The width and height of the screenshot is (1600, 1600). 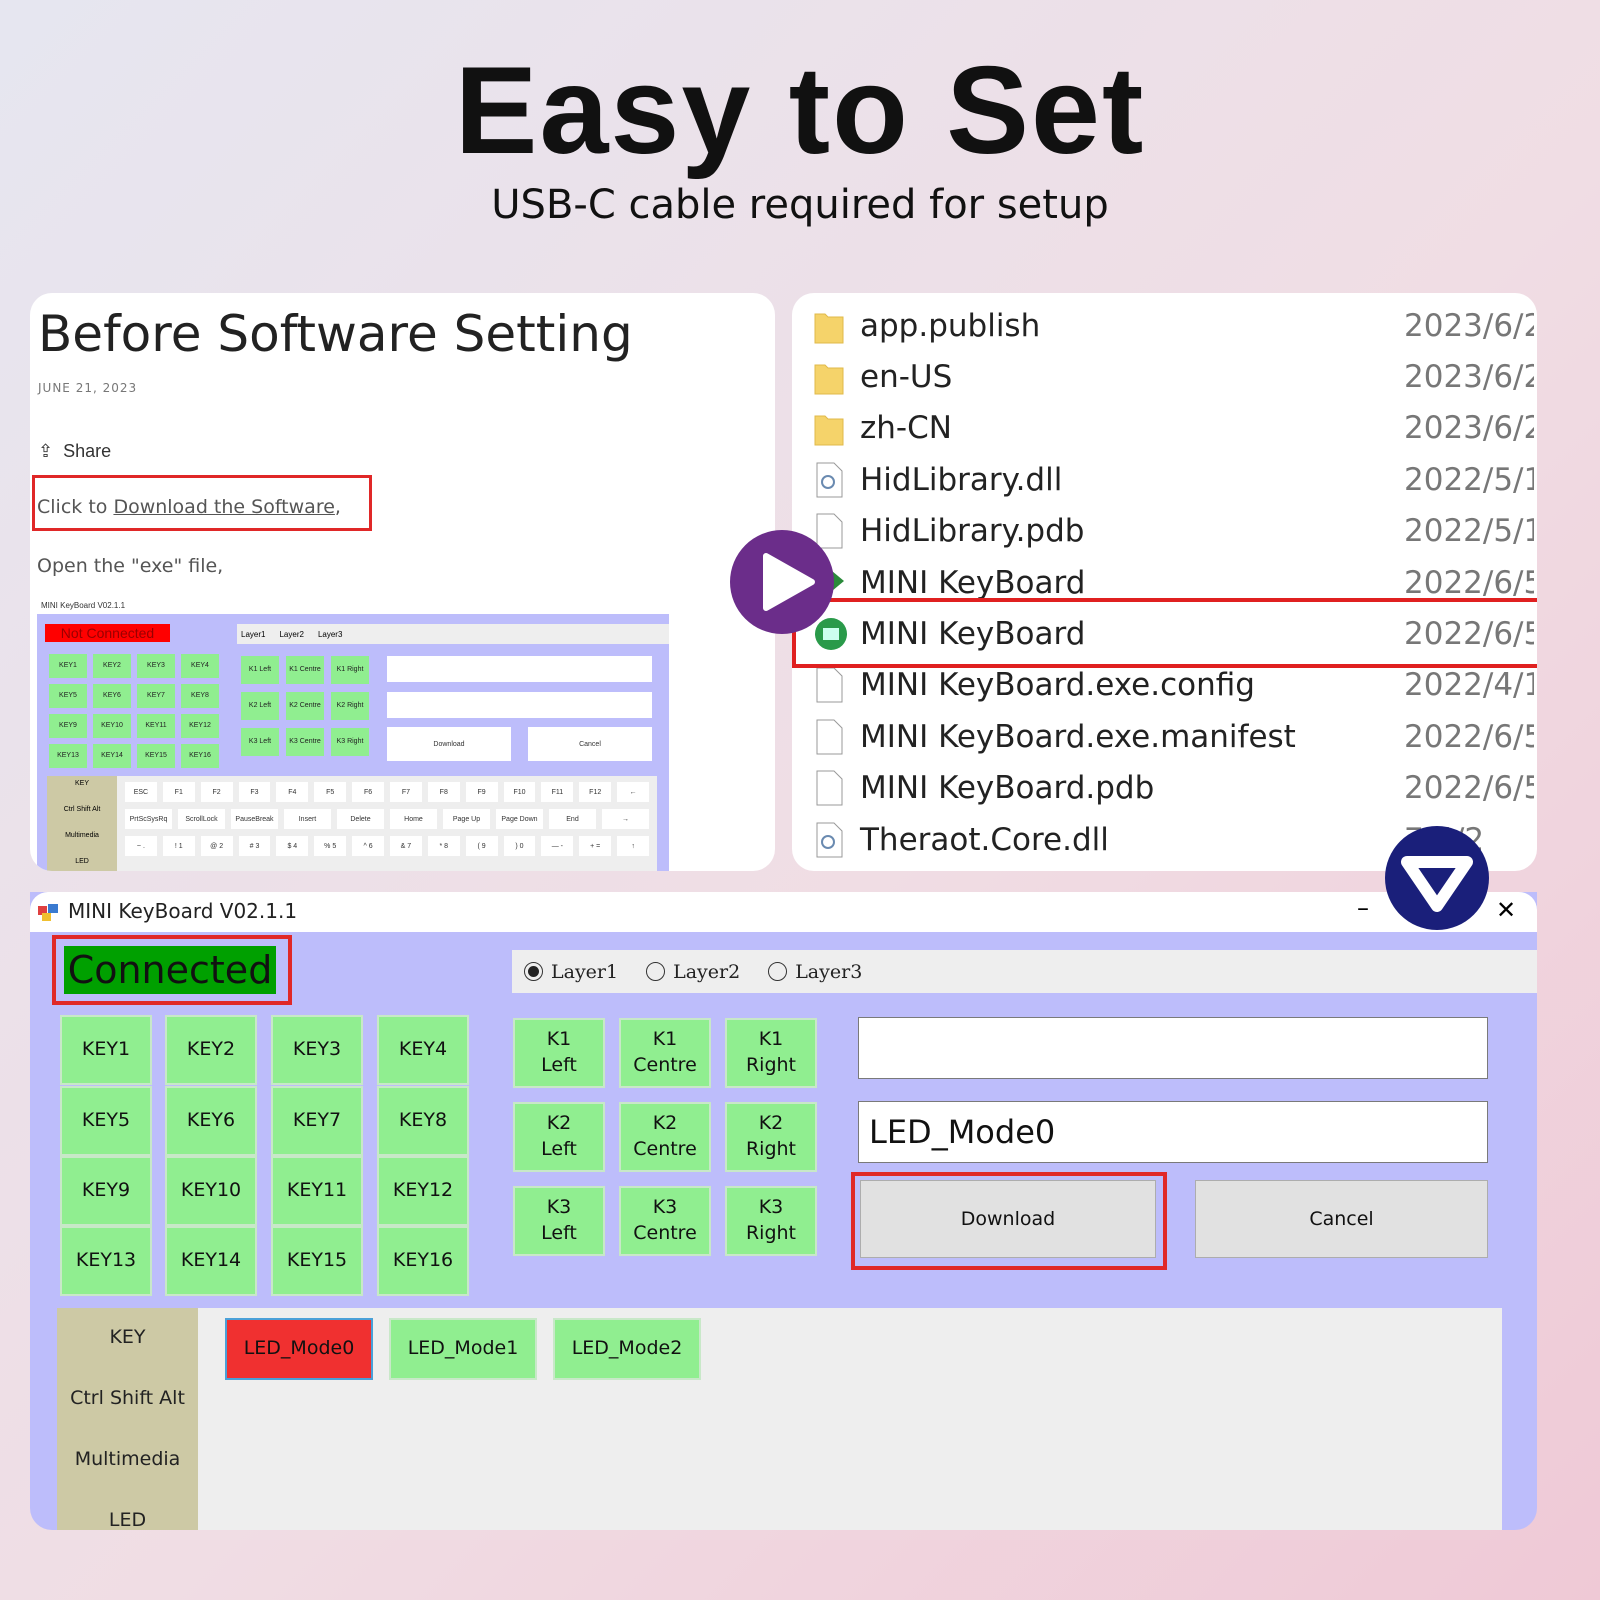 What do you see at coordinates (360, 819) in the screenshot?
I see `mini-keycap: Delete` at bounding box center [360, 819].